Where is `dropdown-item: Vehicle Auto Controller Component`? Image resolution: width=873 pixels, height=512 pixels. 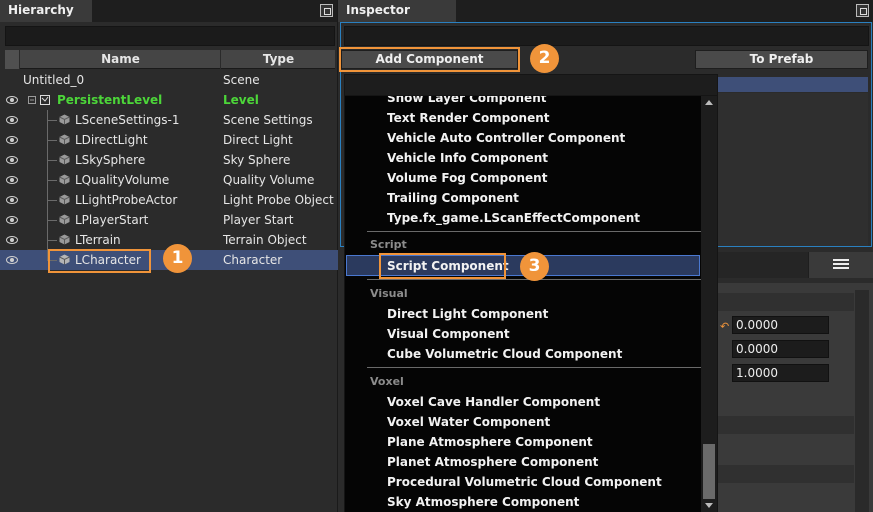
dropdown-item: Vehicle Auto Controller Component is located at coordinates (506, 138).